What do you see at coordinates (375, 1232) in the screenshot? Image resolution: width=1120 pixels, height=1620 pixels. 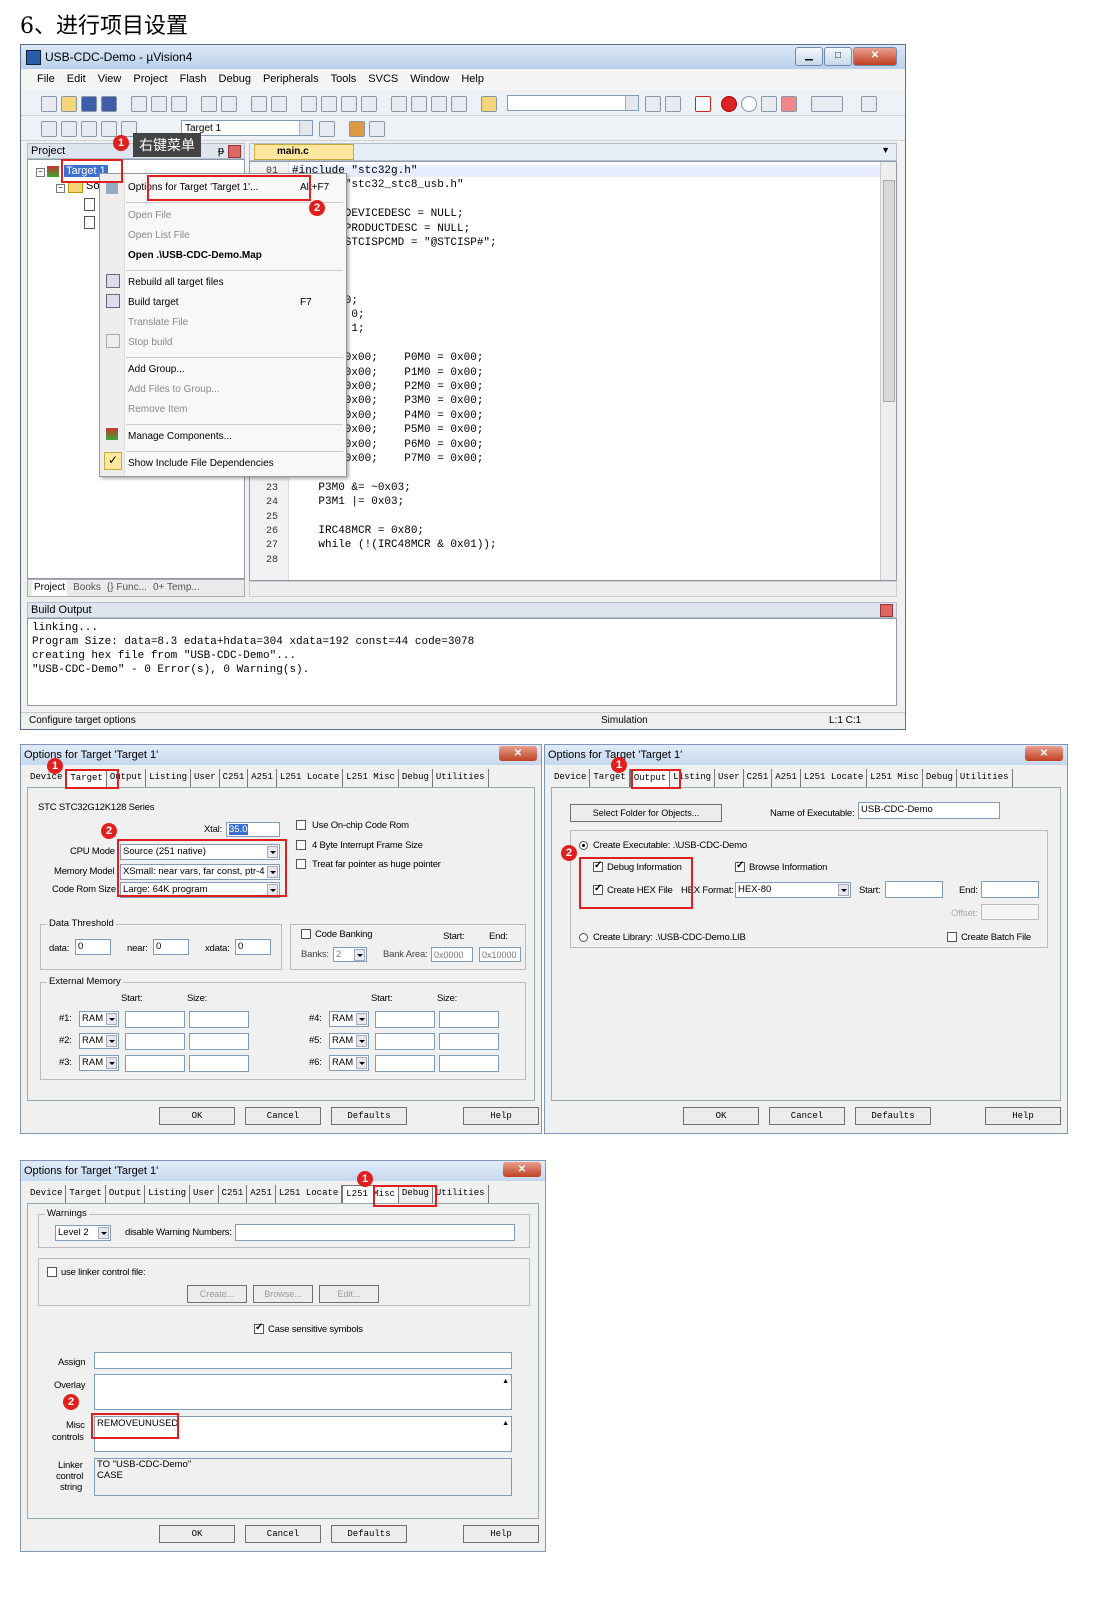 I see `disable-warnings-input` at bounding box center [375, 1232].